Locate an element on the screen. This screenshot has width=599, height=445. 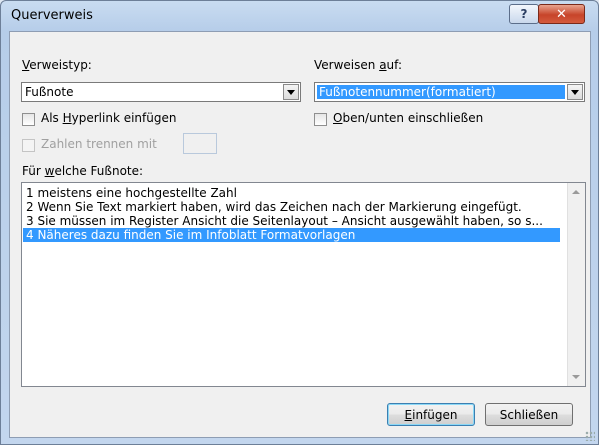
list-scrollbar is located at coordinates (576, 284).